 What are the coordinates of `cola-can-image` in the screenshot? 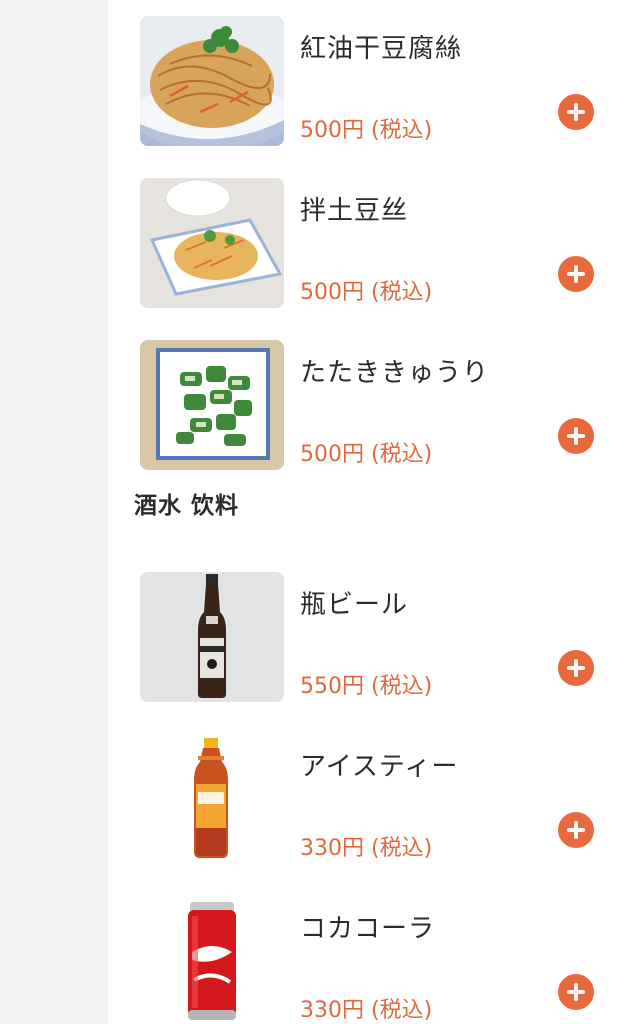 It's located at (212, 960).